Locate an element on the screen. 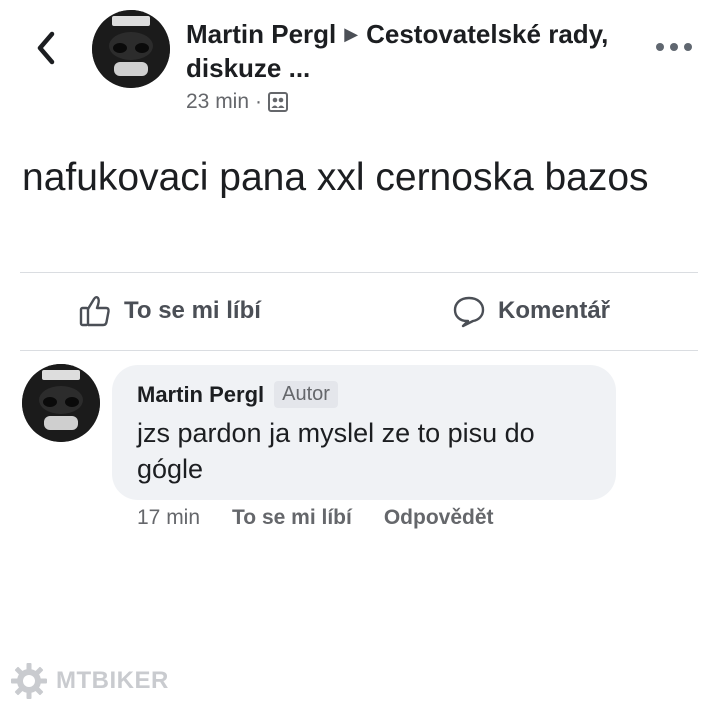 Image resolution: width=720 pixels, height=712 pixels. author-avatar is located at coordinates (131, 49).